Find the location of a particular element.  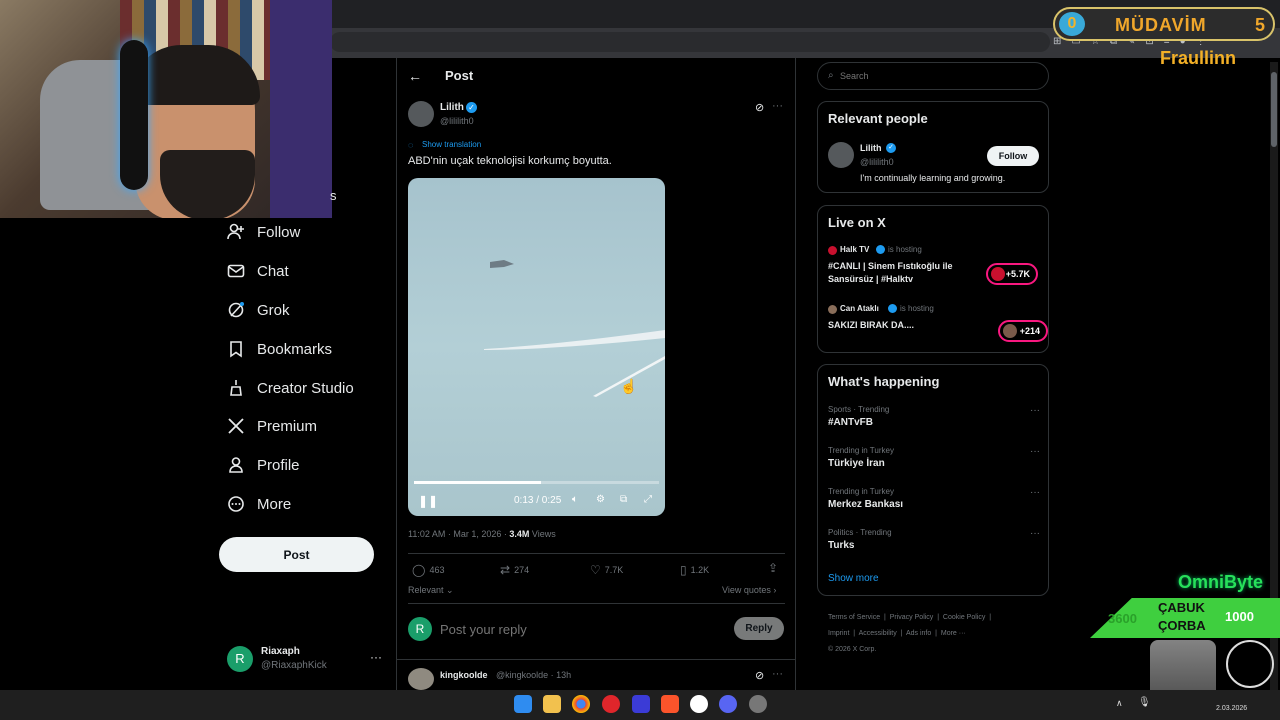

nav-item-profile: Profile is located at coordinates (263, 465).